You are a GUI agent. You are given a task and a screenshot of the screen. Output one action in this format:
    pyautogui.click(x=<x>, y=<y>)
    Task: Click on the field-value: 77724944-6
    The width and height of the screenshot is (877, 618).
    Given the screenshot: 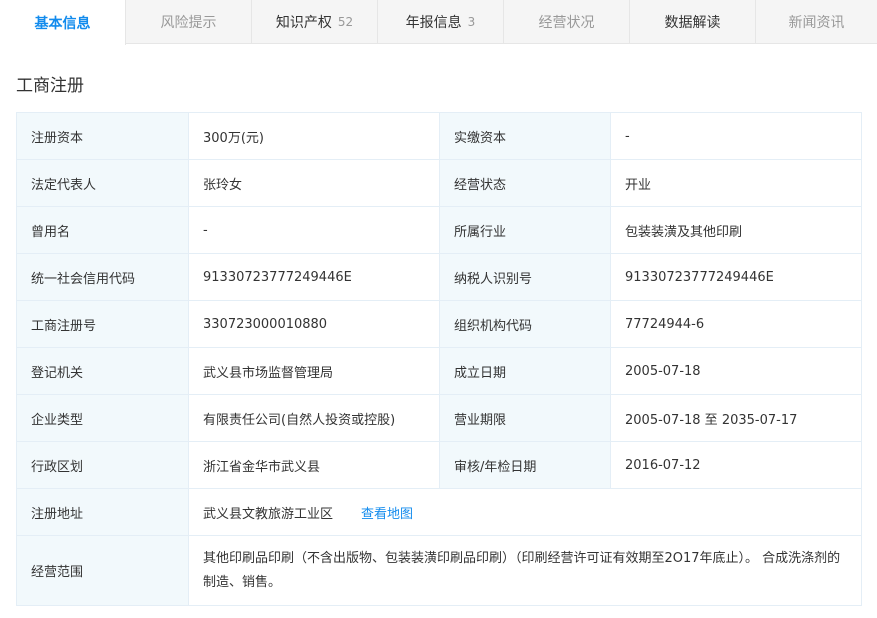 What is the action you would take?
    pyautogui.click(x=736, y=324)
    